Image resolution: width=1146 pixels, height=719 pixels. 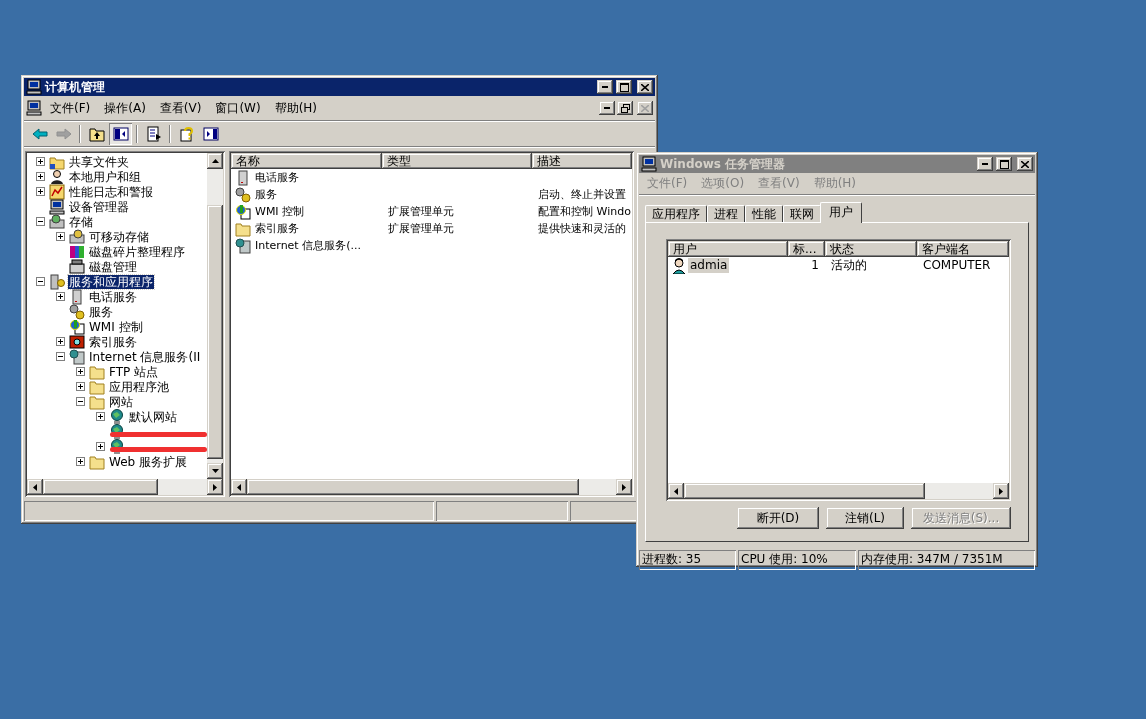 I want to click on tree-item: 共享文件夹, so click(x=99, y=161).